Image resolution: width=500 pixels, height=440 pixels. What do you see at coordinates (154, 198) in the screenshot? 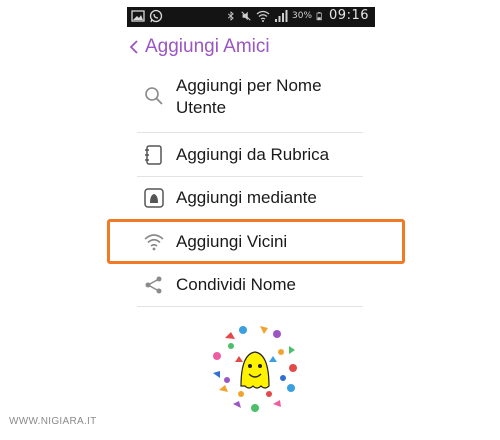
I see `snapcode-icon` at bounding box center [154, 198].